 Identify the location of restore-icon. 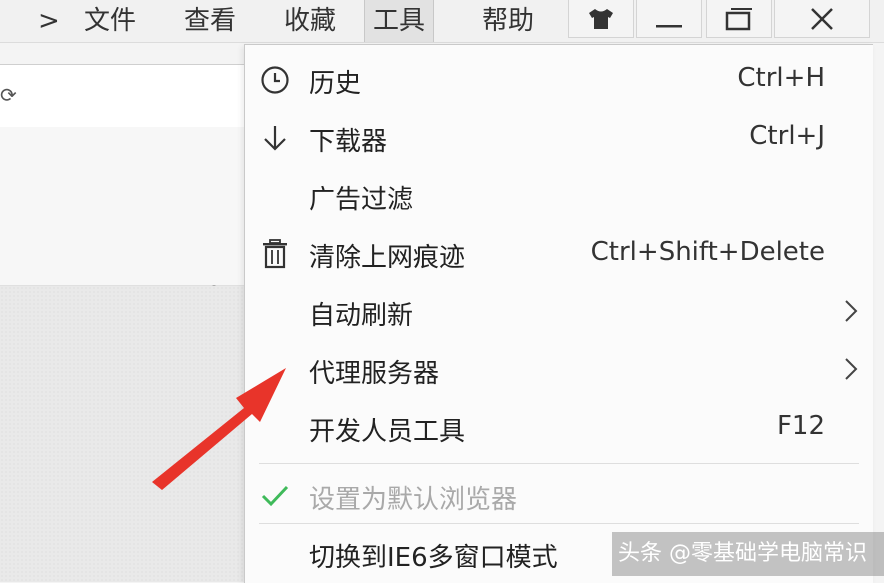
(738, 18).